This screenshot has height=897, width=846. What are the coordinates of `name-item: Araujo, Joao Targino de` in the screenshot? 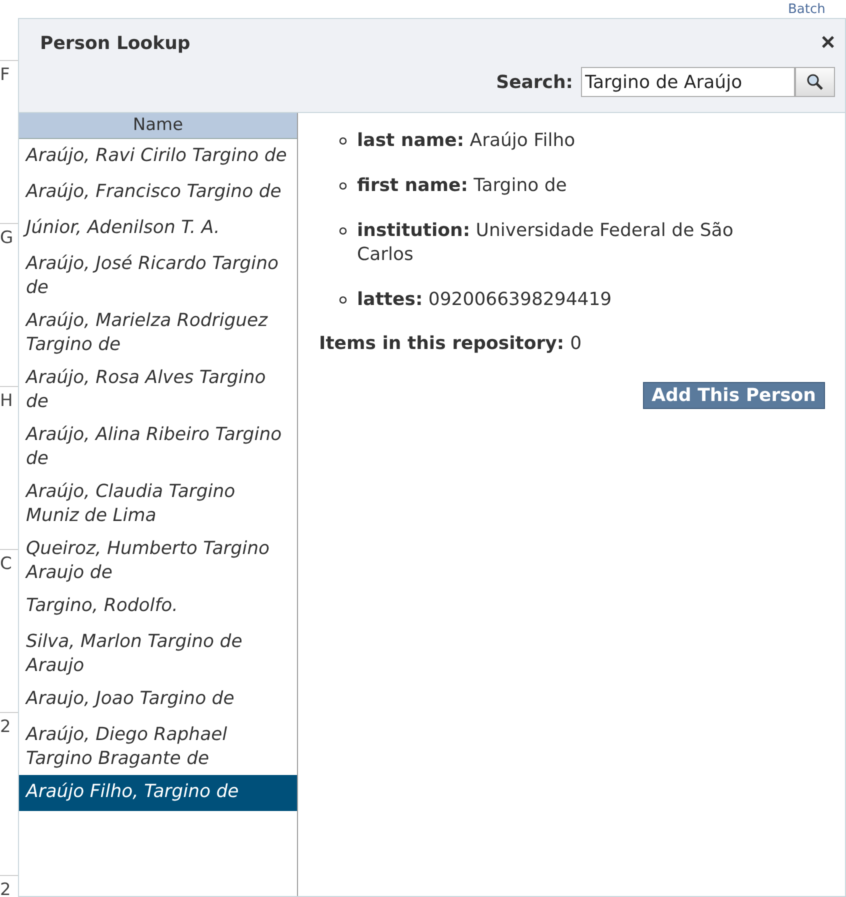 It's located at (158, 700).